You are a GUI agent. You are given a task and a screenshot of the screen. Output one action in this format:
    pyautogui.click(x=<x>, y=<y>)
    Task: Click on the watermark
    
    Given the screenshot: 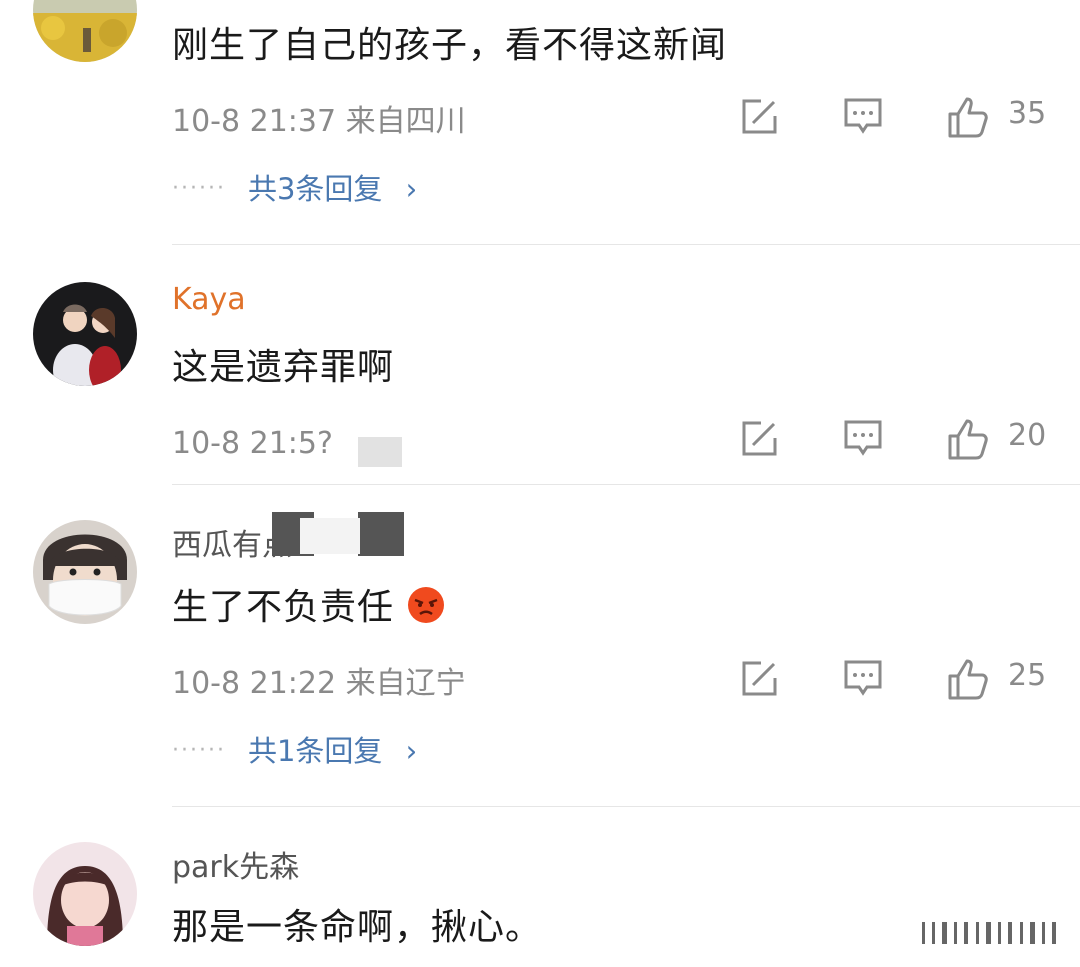 What is the action you would take?
    pyautogui.click(x=992, y=936)
    